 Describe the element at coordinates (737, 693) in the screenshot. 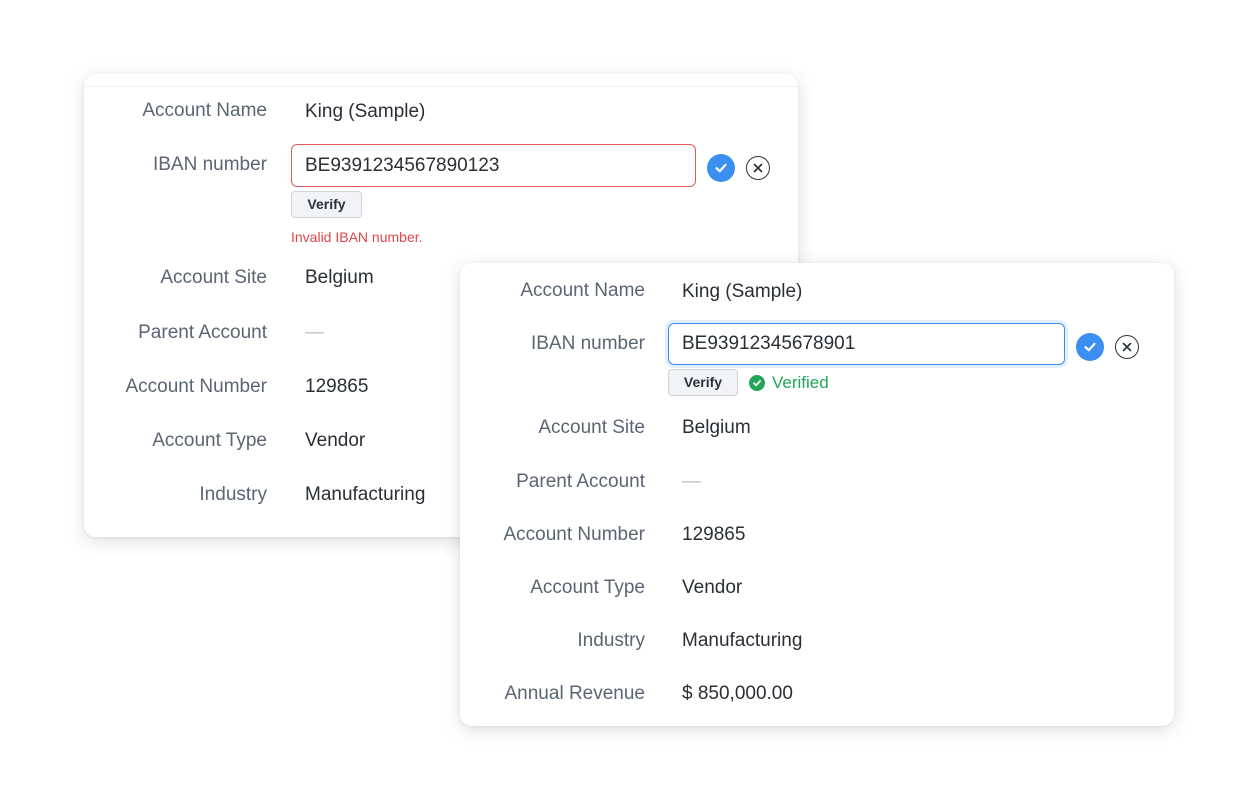

I see `annual-revenue-value: $ 850,000.00` at that location.